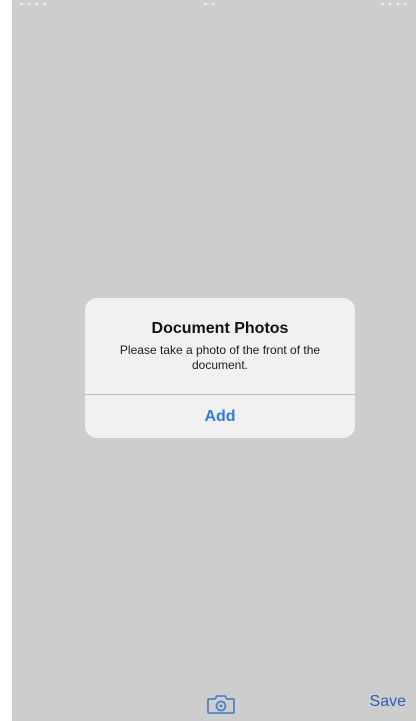 The image size is (416, 721). I want to click on camera-icon, so click(221, 704).